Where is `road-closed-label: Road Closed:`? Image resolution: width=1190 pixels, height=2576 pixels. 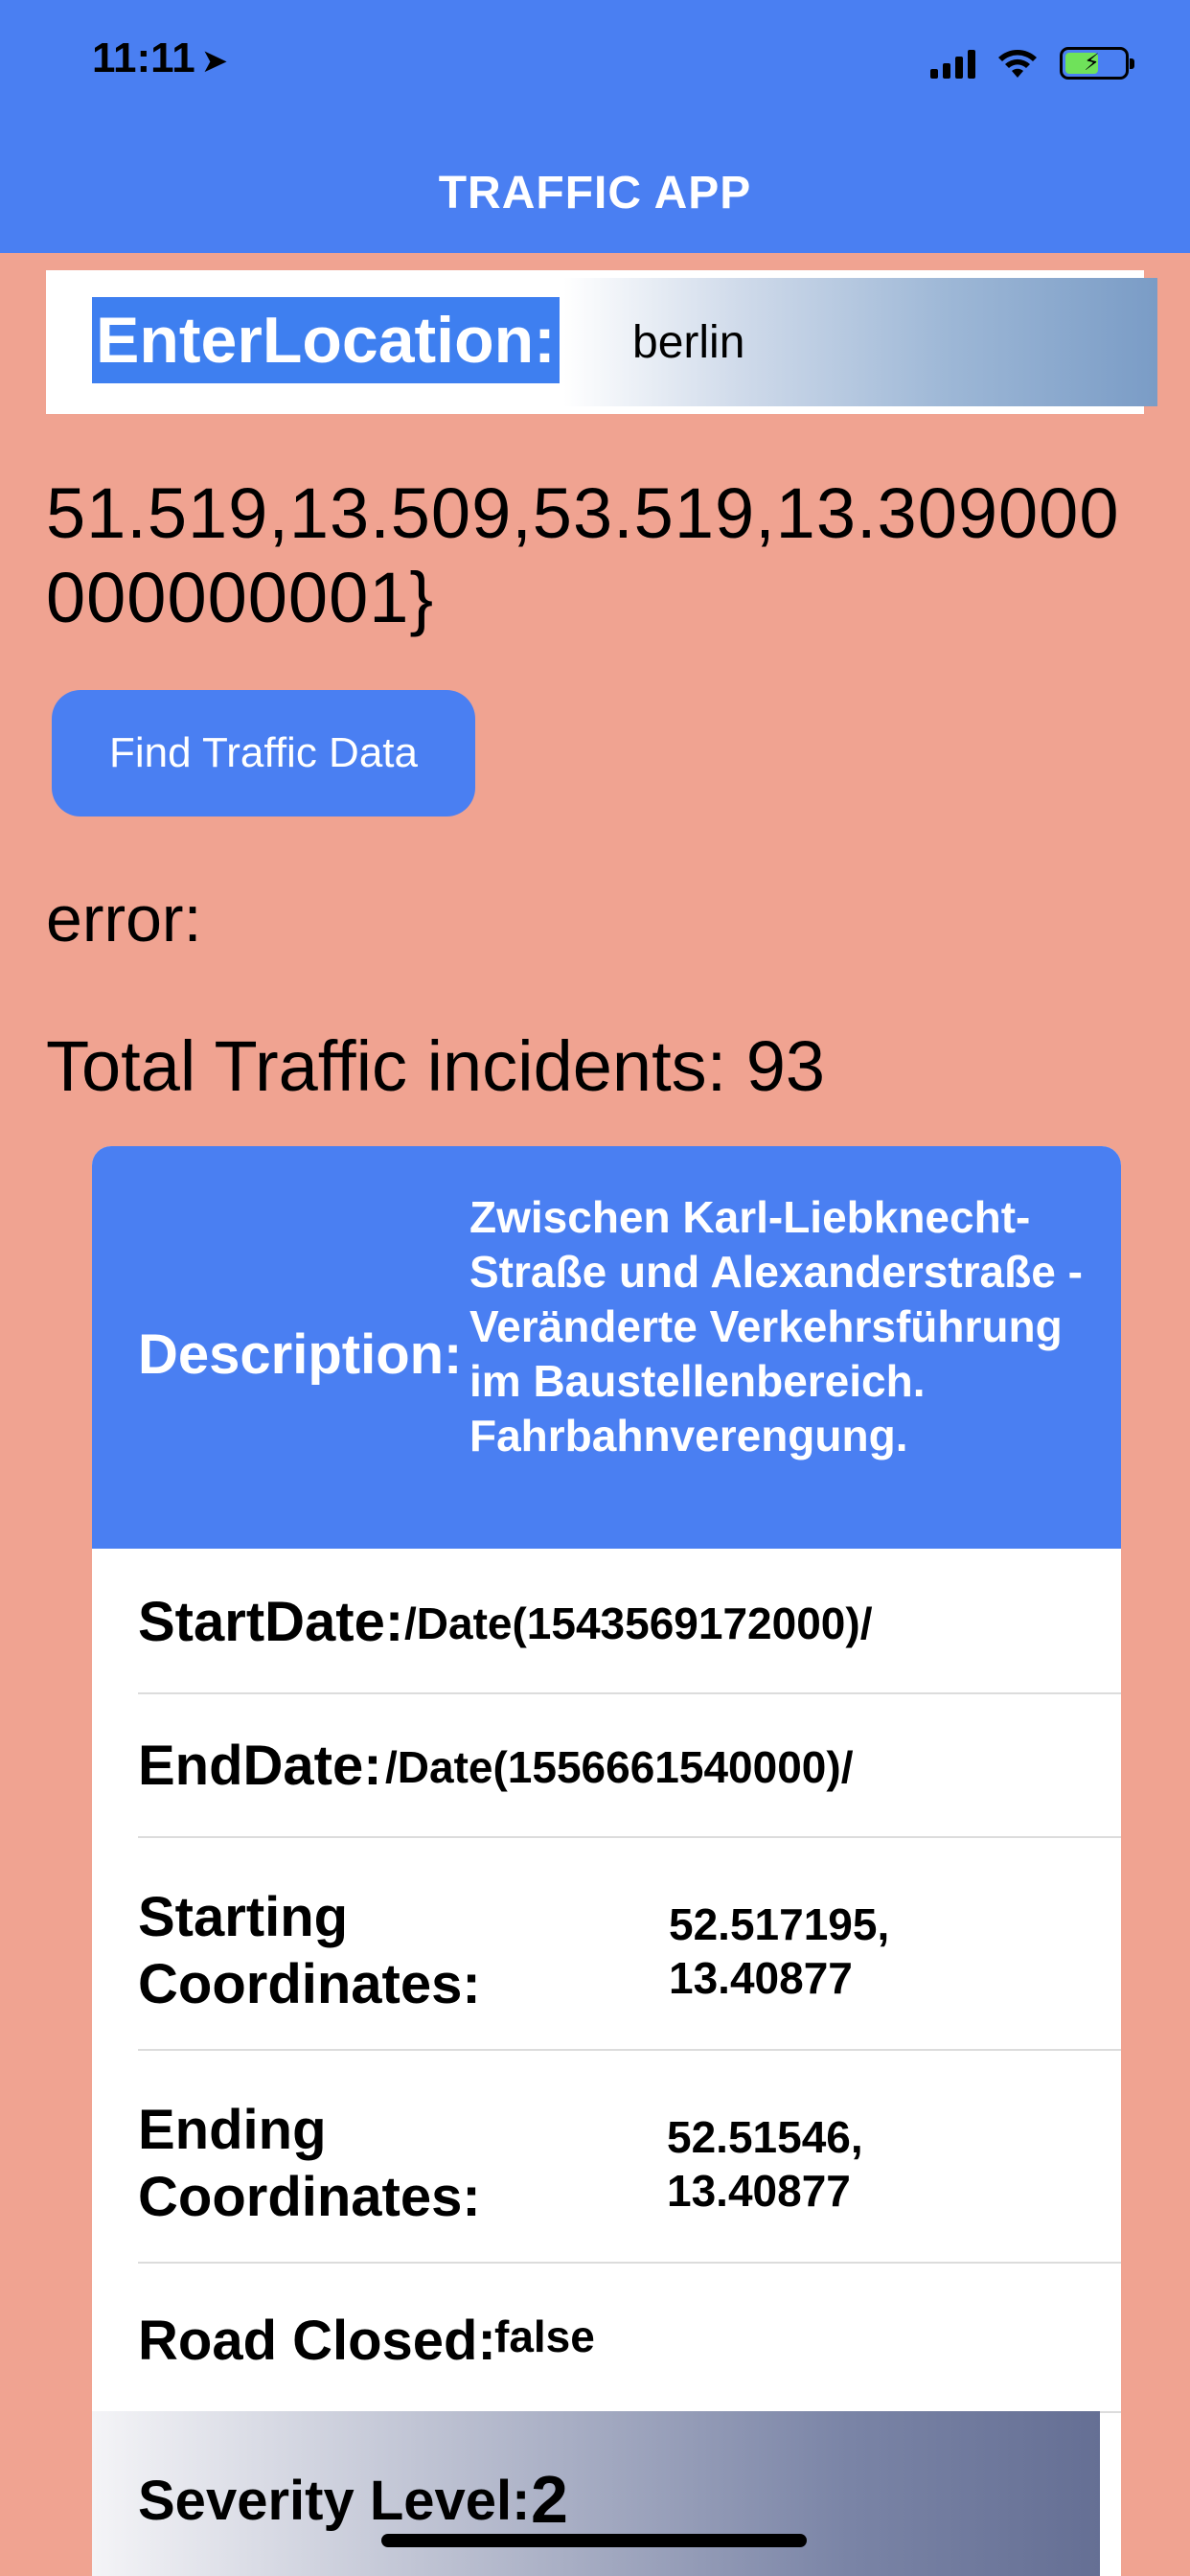
road-closed-label: Road Closed: is located at coordinates (317, 2341).